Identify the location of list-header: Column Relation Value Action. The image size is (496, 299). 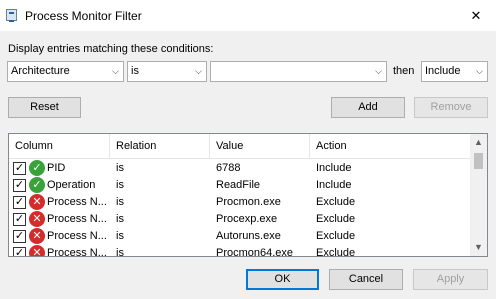
(240, 146).